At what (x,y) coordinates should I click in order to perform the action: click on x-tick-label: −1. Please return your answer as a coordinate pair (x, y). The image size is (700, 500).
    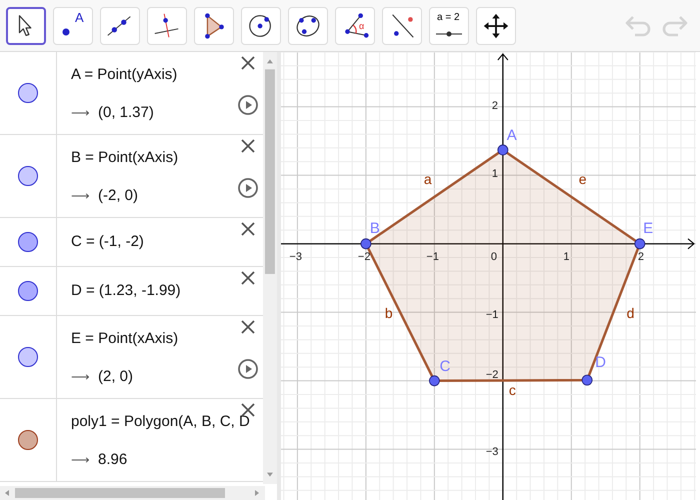
    Looking at the image, I should click on (432, 257).